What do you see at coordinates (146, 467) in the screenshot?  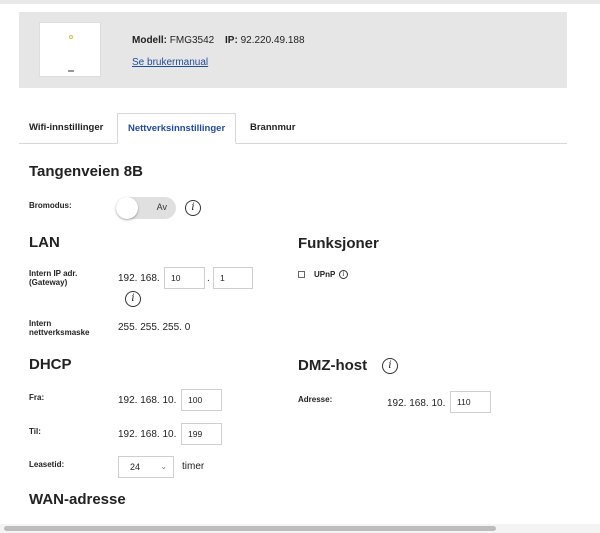 I see `lease-time-select: 24 ⌄` at bounding box center [146, 467].